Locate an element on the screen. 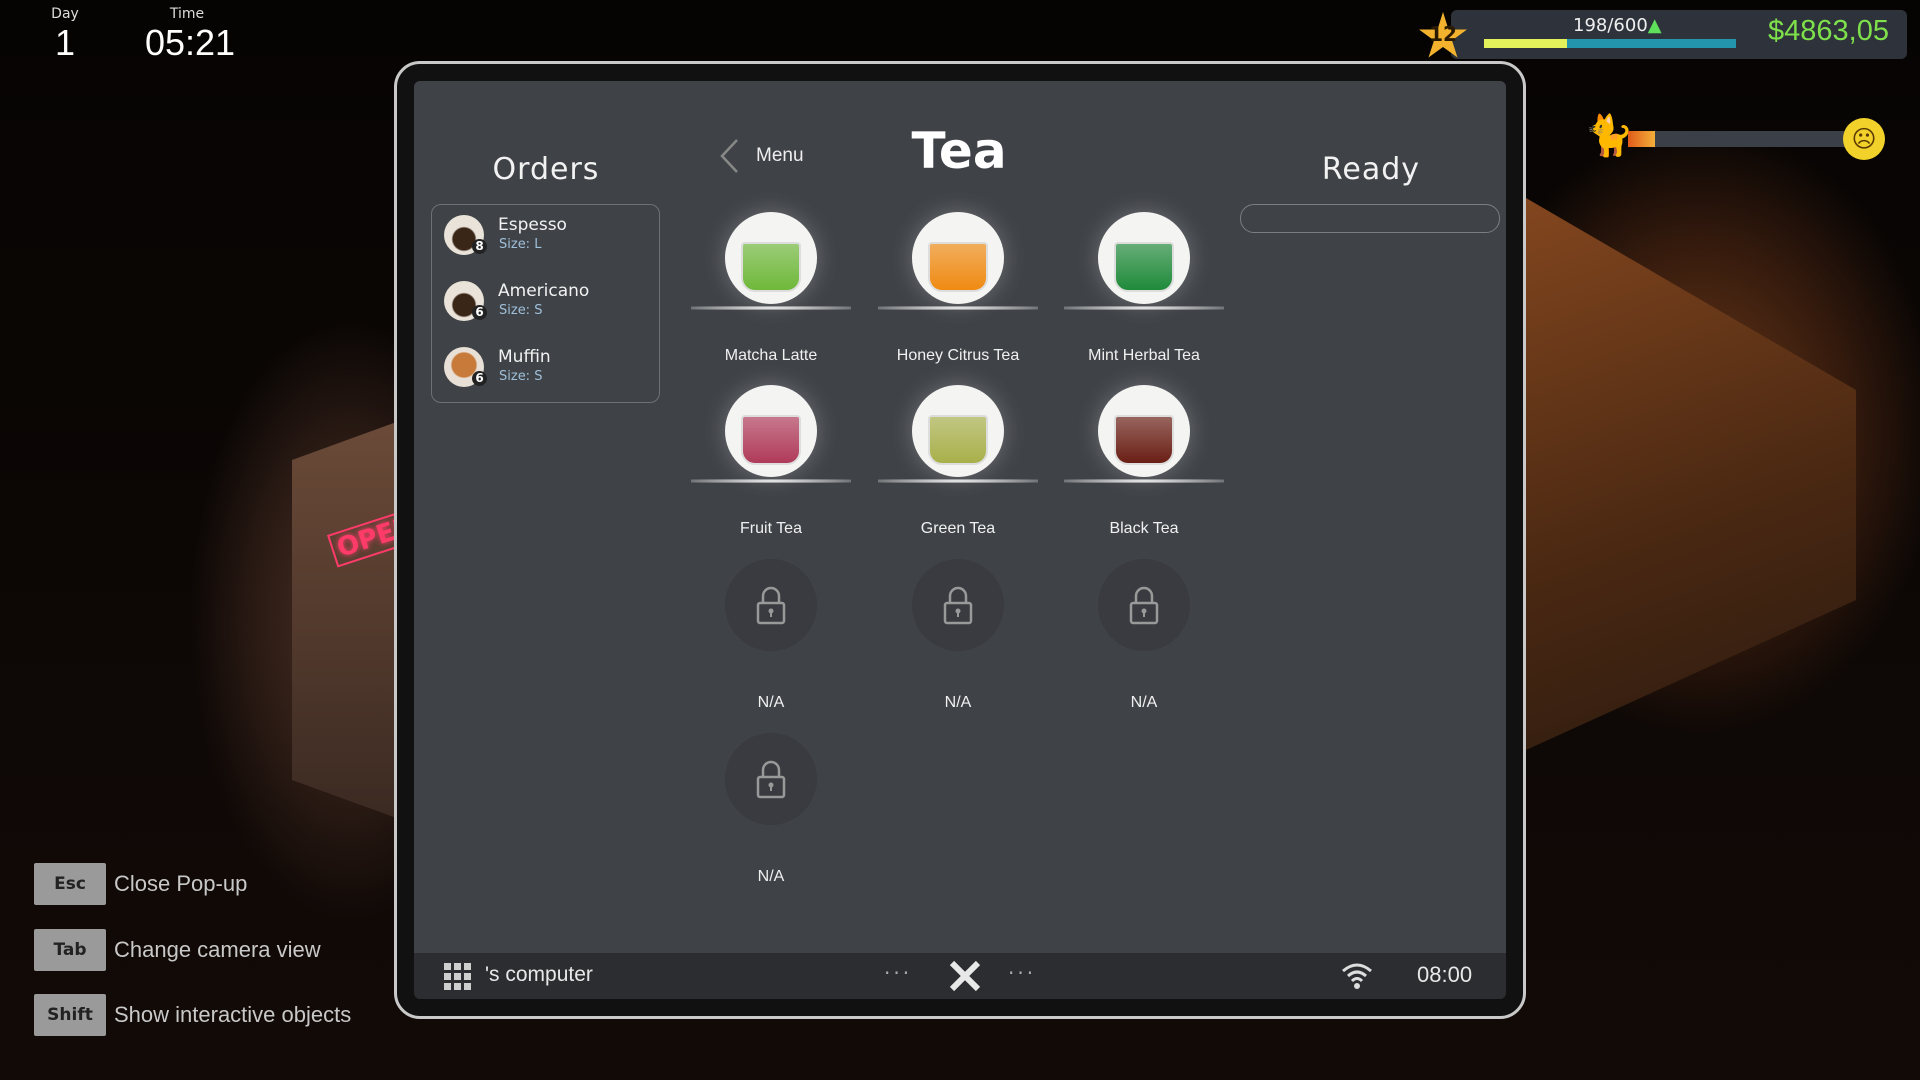 The height and width of the screenshot is (1080, 1920). item-name: Fruit Tea is located at coordinates (771, 528).